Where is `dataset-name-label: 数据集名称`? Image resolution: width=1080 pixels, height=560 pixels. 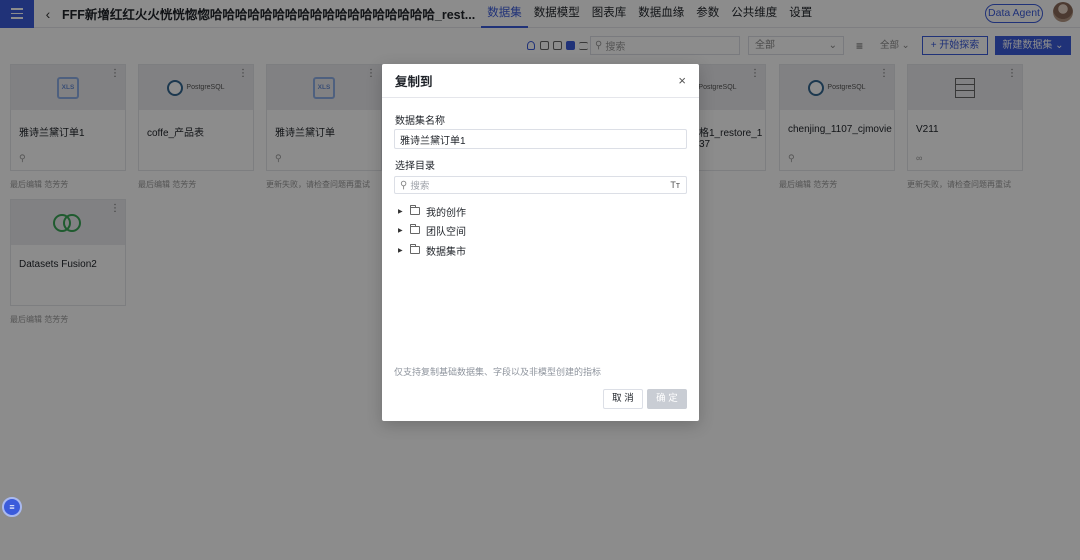 dataset-name-label: 数据集名称 is located at coordinates (420, 121).